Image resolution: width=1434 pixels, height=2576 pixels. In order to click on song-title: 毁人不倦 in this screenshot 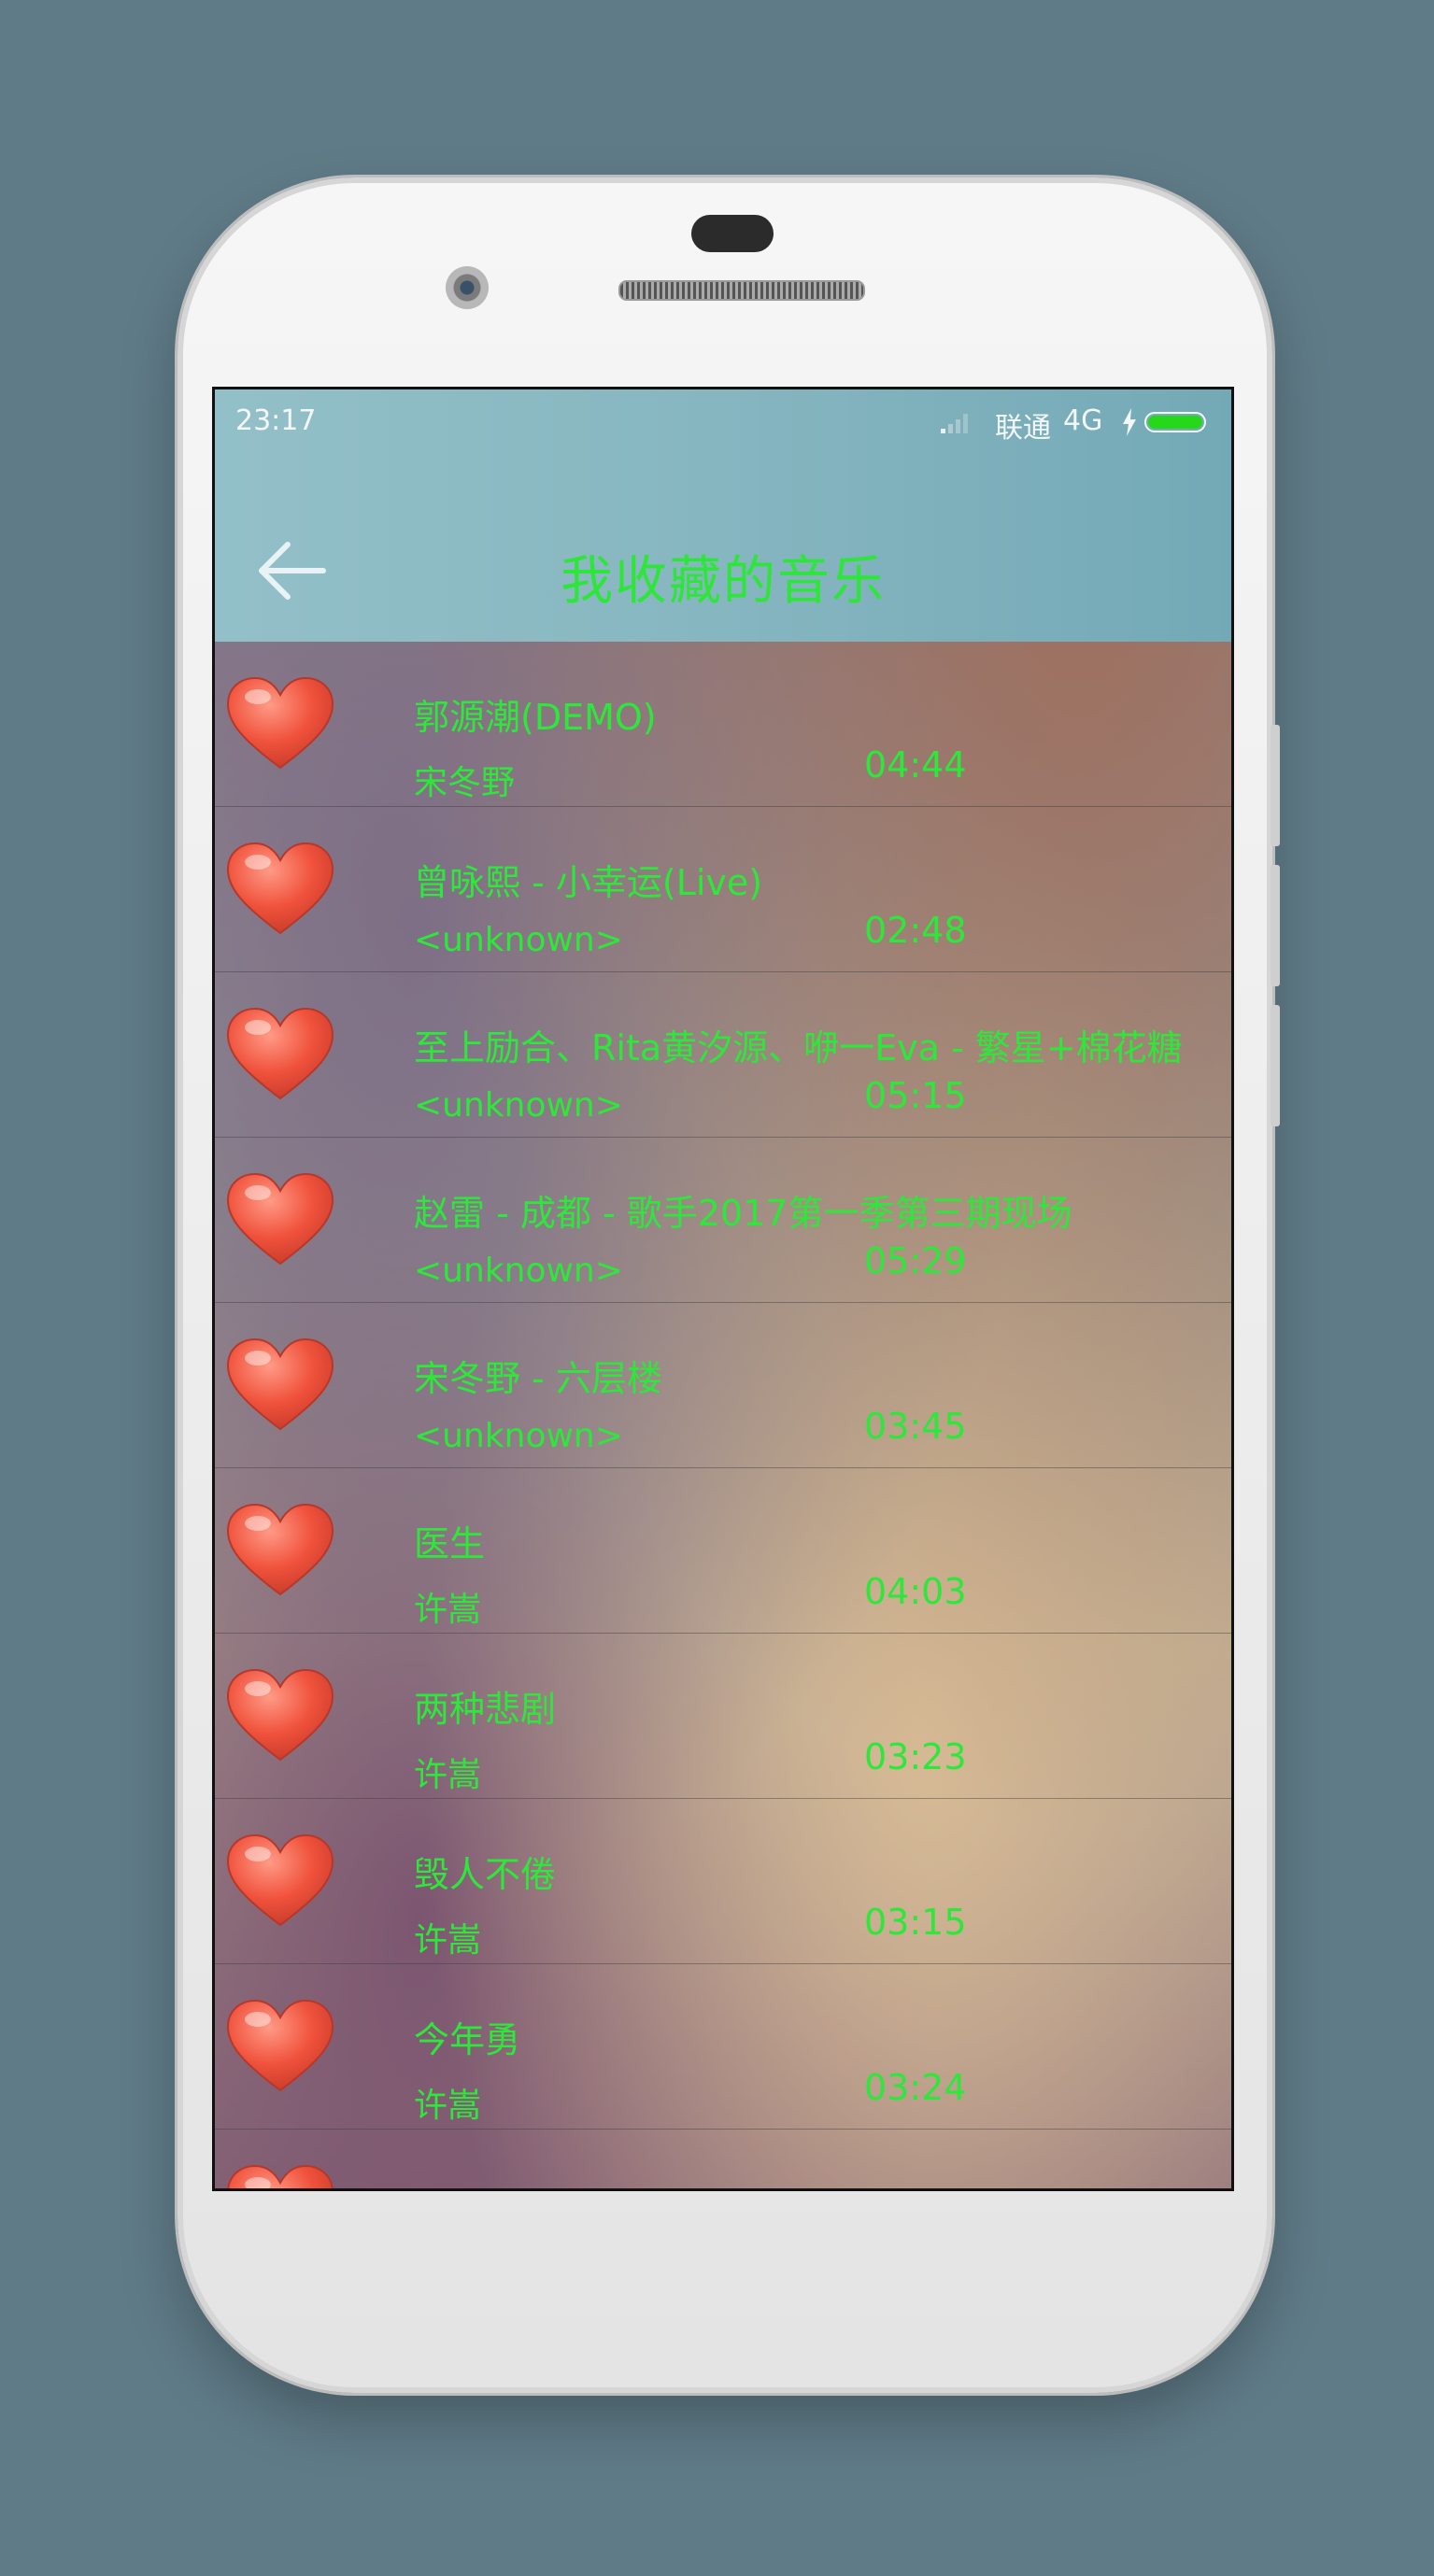, I will do `click(486, 1874)`.